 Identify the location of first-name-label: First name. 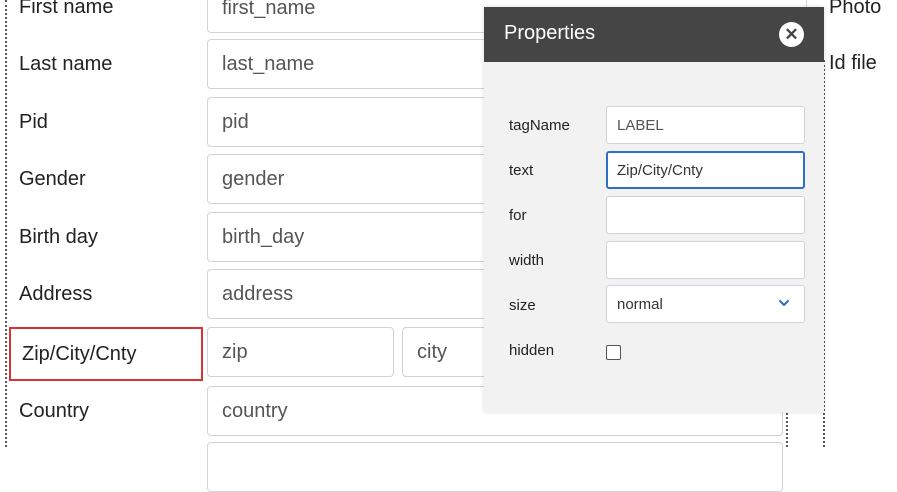
(66, 9).